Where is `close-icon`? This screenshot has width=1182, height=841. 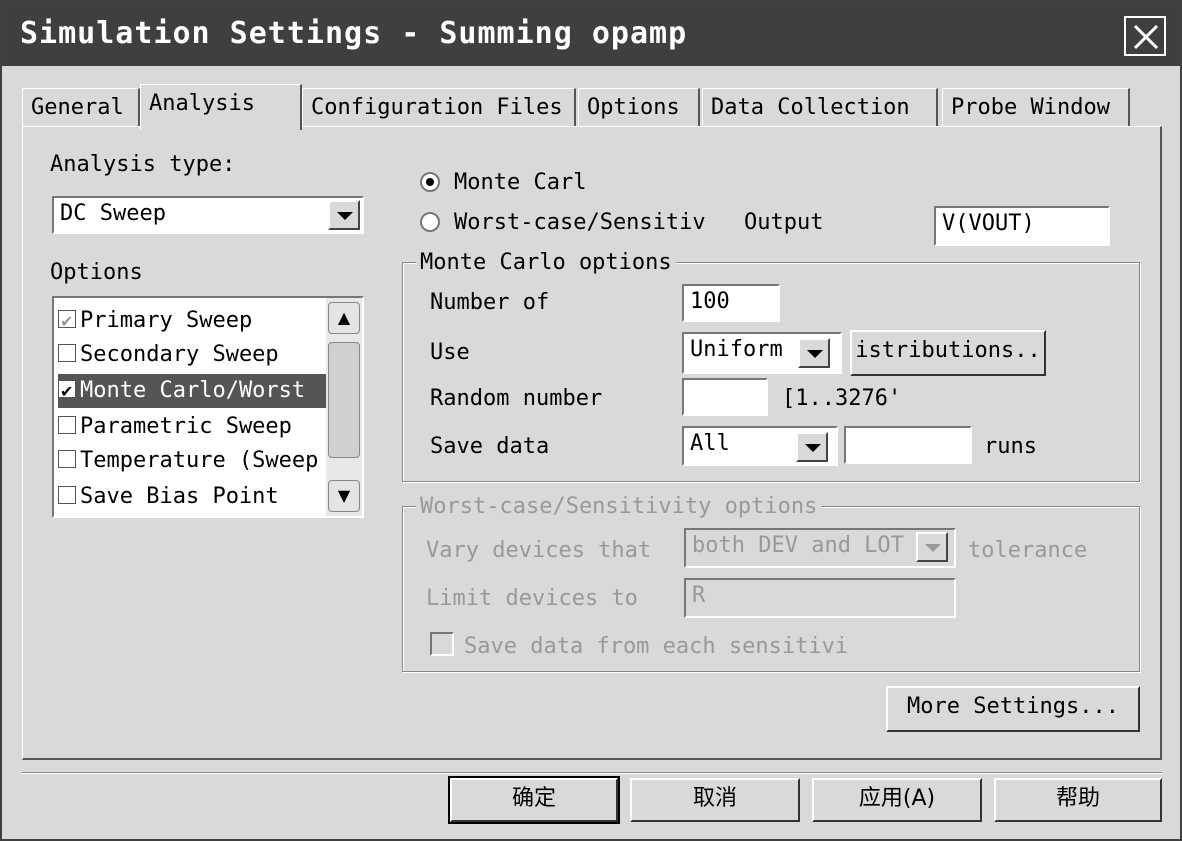
close-icon is located at coordinates (1146, 37).